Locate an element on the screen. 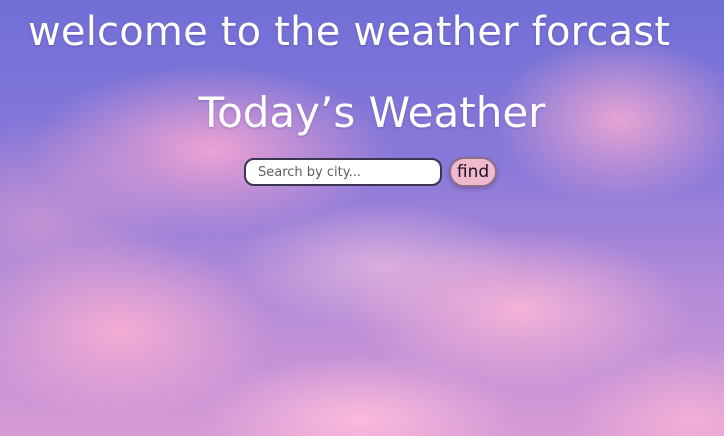  search-form: find is located at coordinates (370, 172).